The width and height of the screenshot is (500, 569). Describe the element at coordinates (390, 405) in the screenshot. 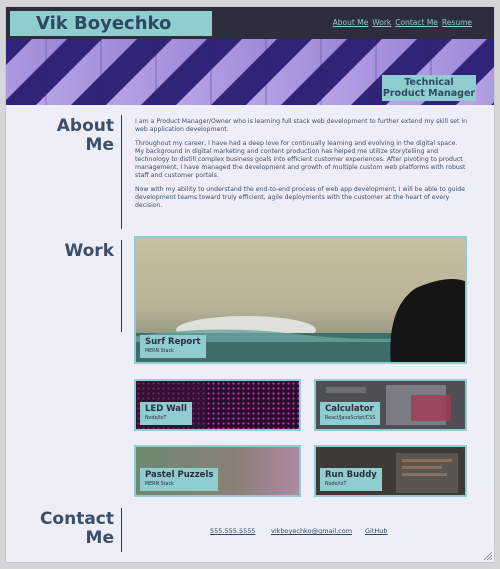

I see `project-card-calculator: Calculator React/JavaScript/CSS` at that location.